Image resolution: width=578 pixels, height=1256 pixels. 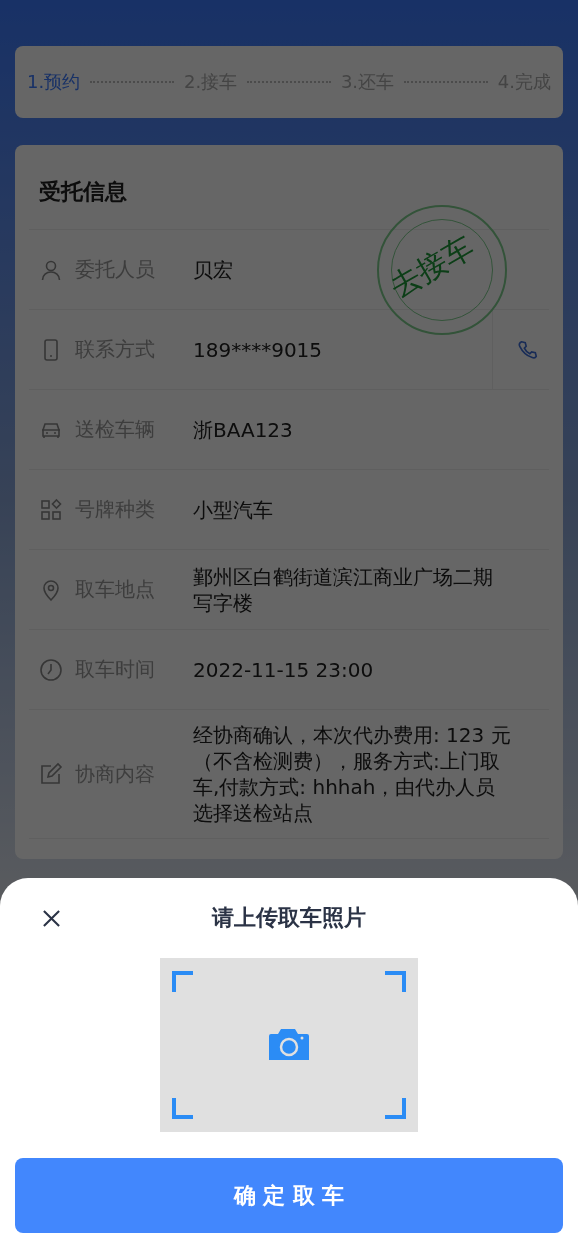 I want to click on photo-upload-area, so click(x=289, y=1045).